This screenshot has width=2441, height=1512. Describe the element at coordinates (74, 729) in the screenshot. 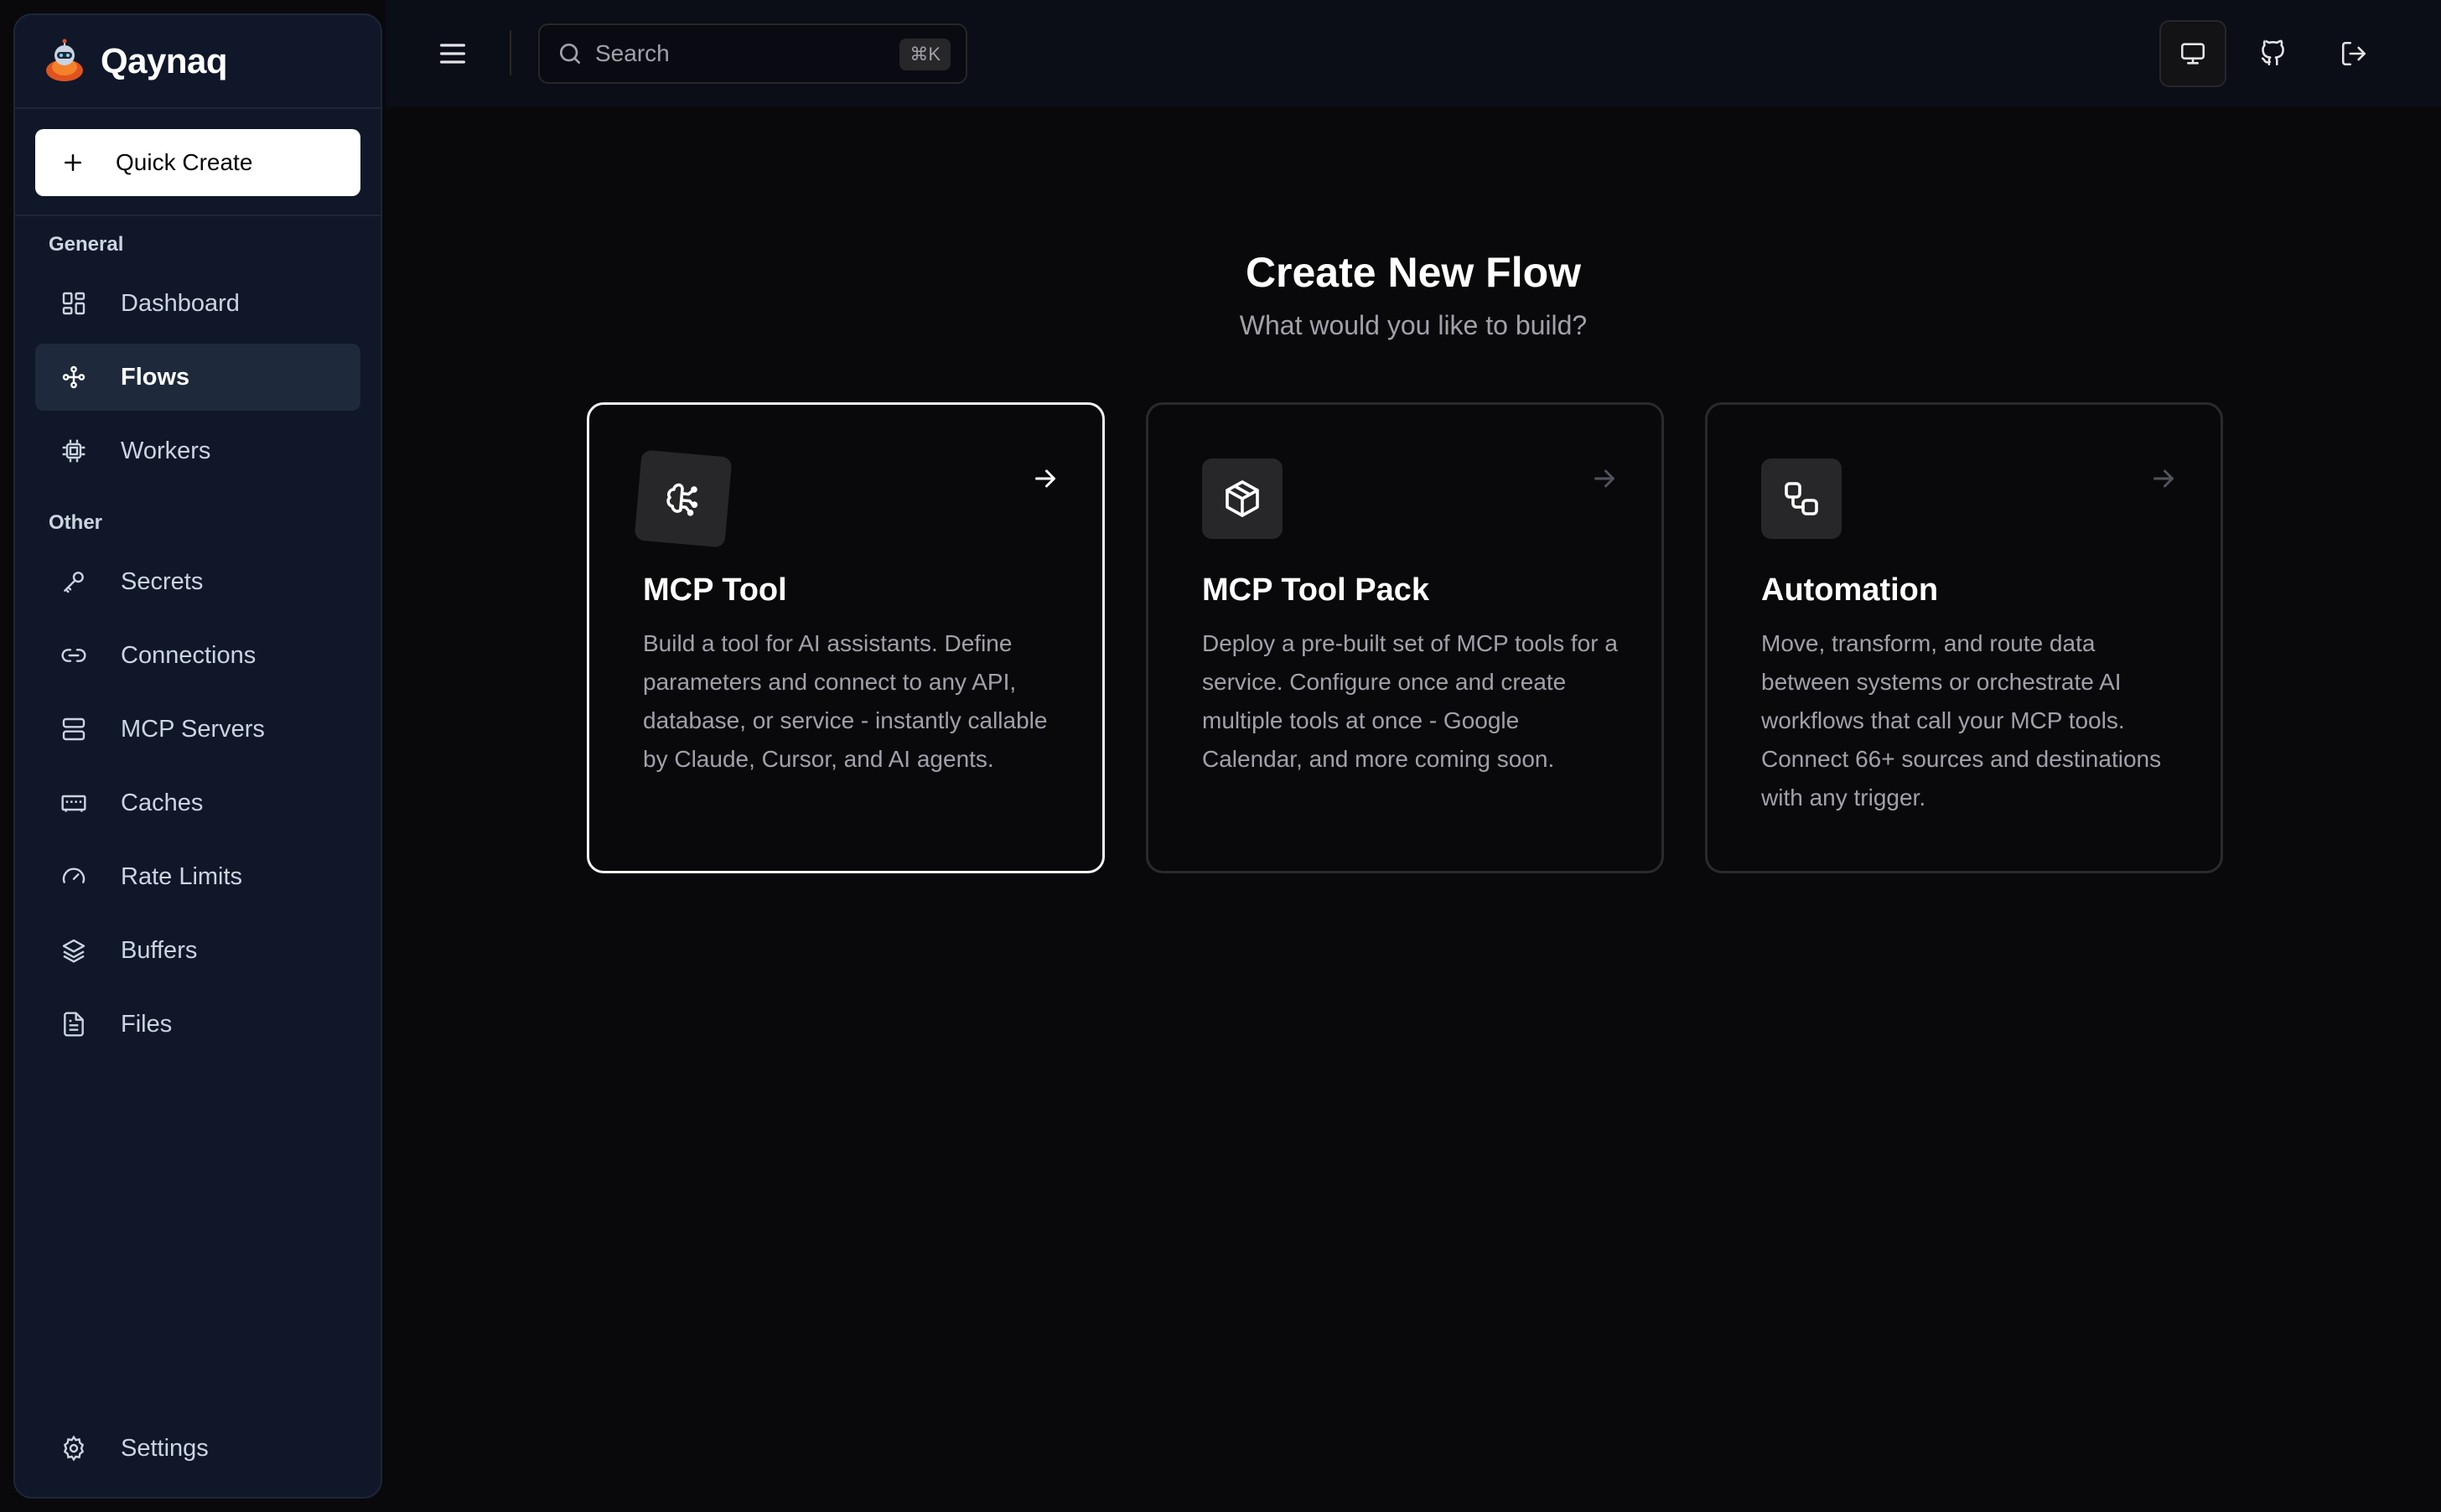

I see `server-icon` at that location.